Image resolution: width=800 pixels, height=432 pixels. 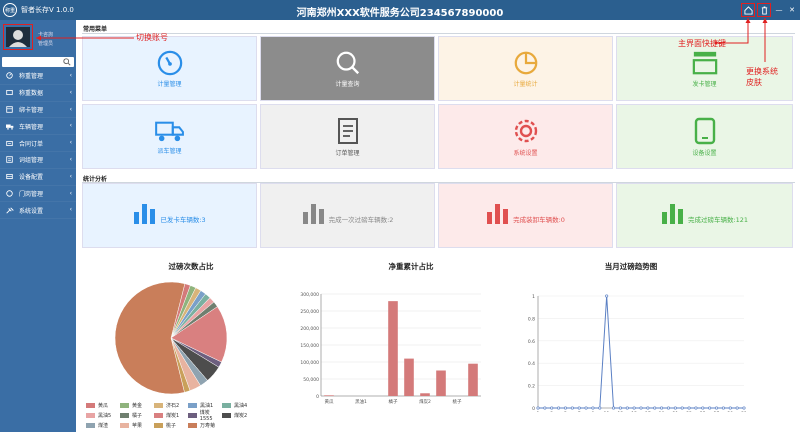 I want to click on tile-metering-query: 计量查询, so click(x=347, y=68).